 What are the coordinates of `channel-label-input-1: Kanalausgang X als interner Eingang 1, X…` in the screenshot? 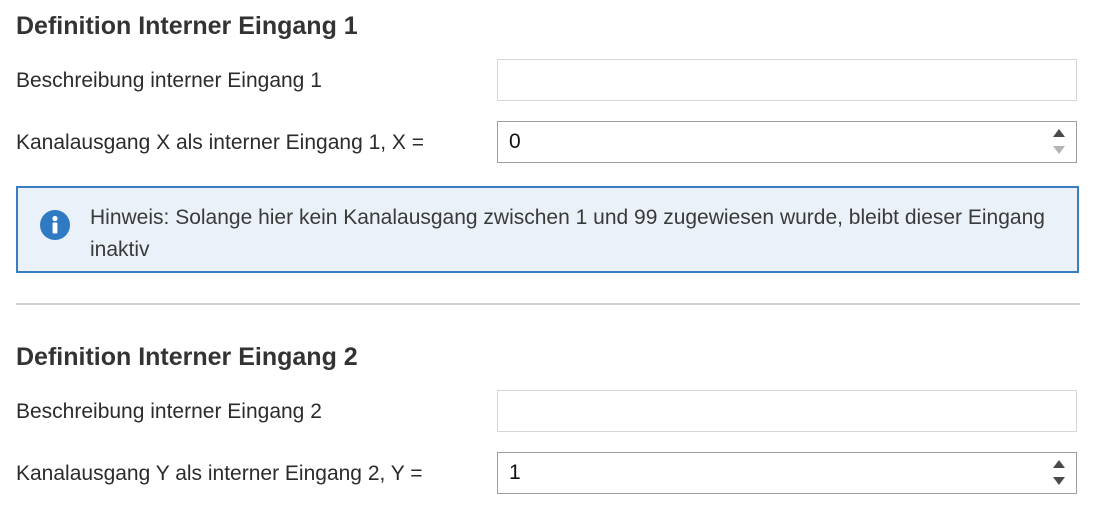 It's located at (220, 142).